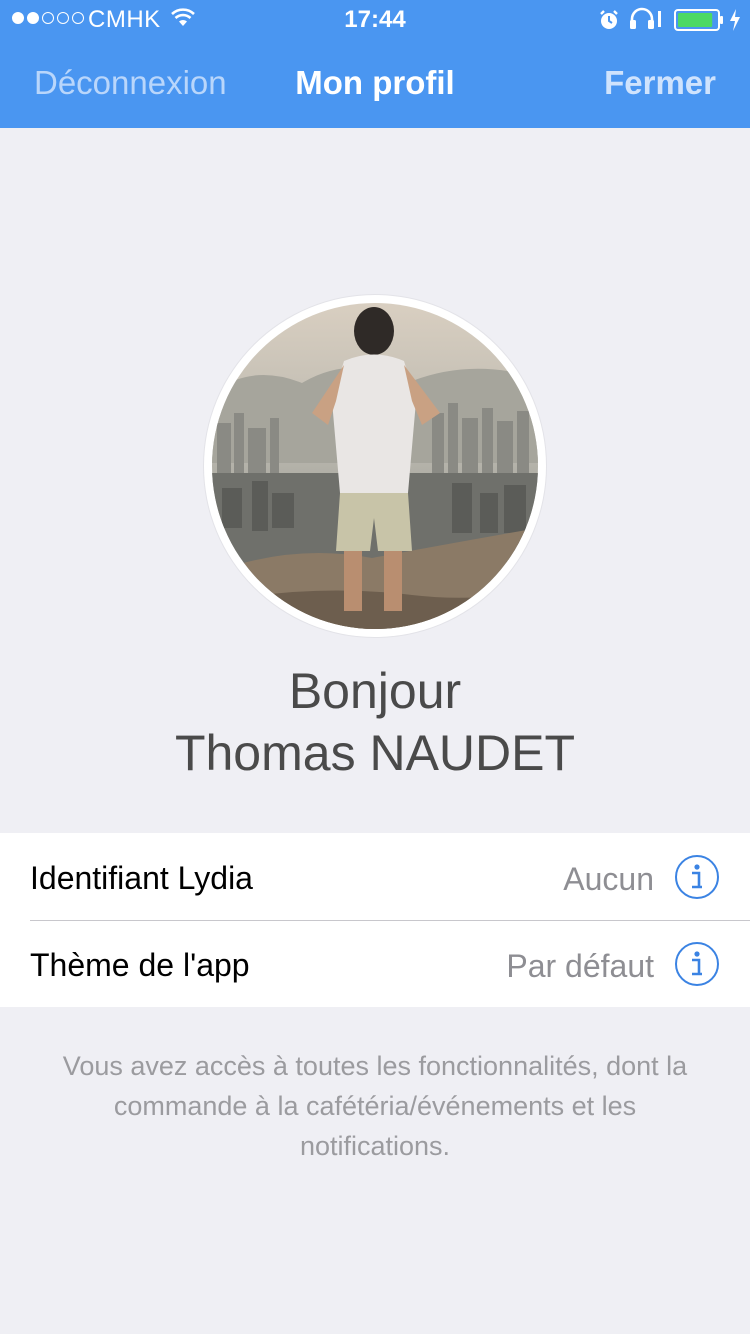 The width and height of the screenshot is (750, 1334). I want to click on user-name: Thomas NAUDET, so click(375, 753).